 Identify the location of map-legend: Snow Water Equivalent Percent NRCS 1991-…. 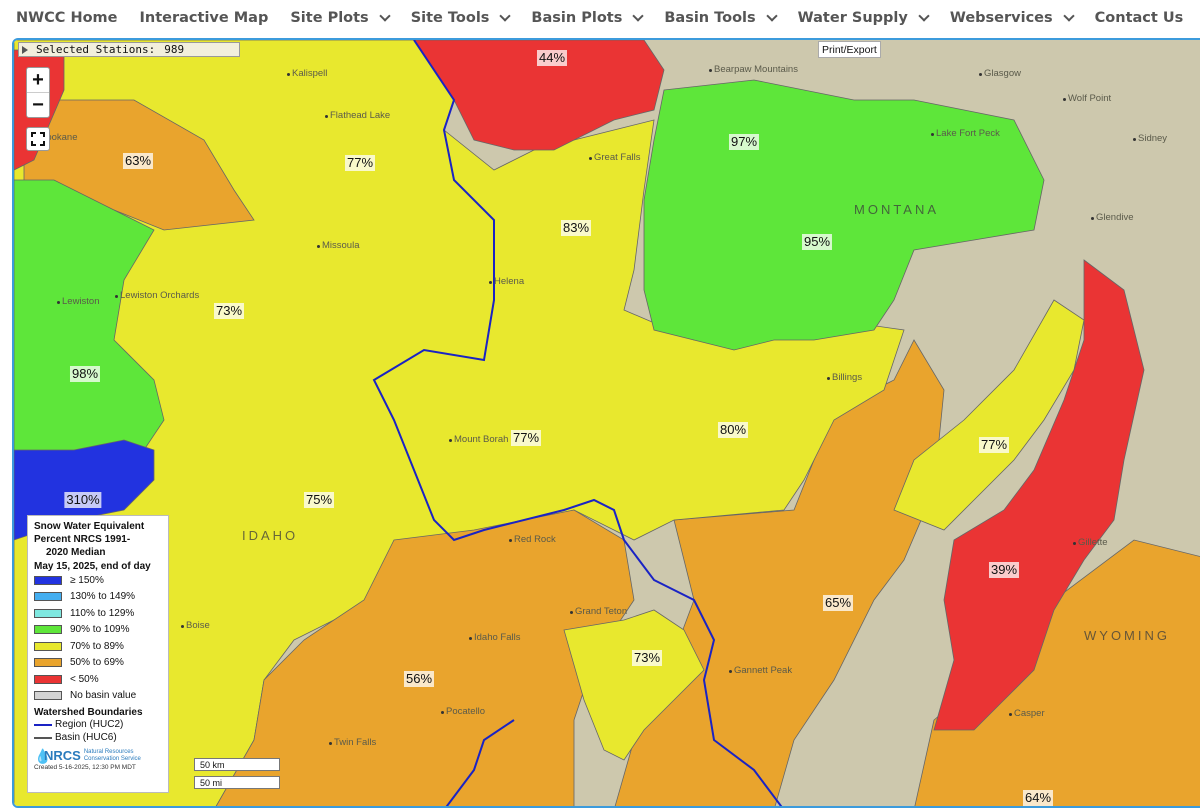
(98, 654).